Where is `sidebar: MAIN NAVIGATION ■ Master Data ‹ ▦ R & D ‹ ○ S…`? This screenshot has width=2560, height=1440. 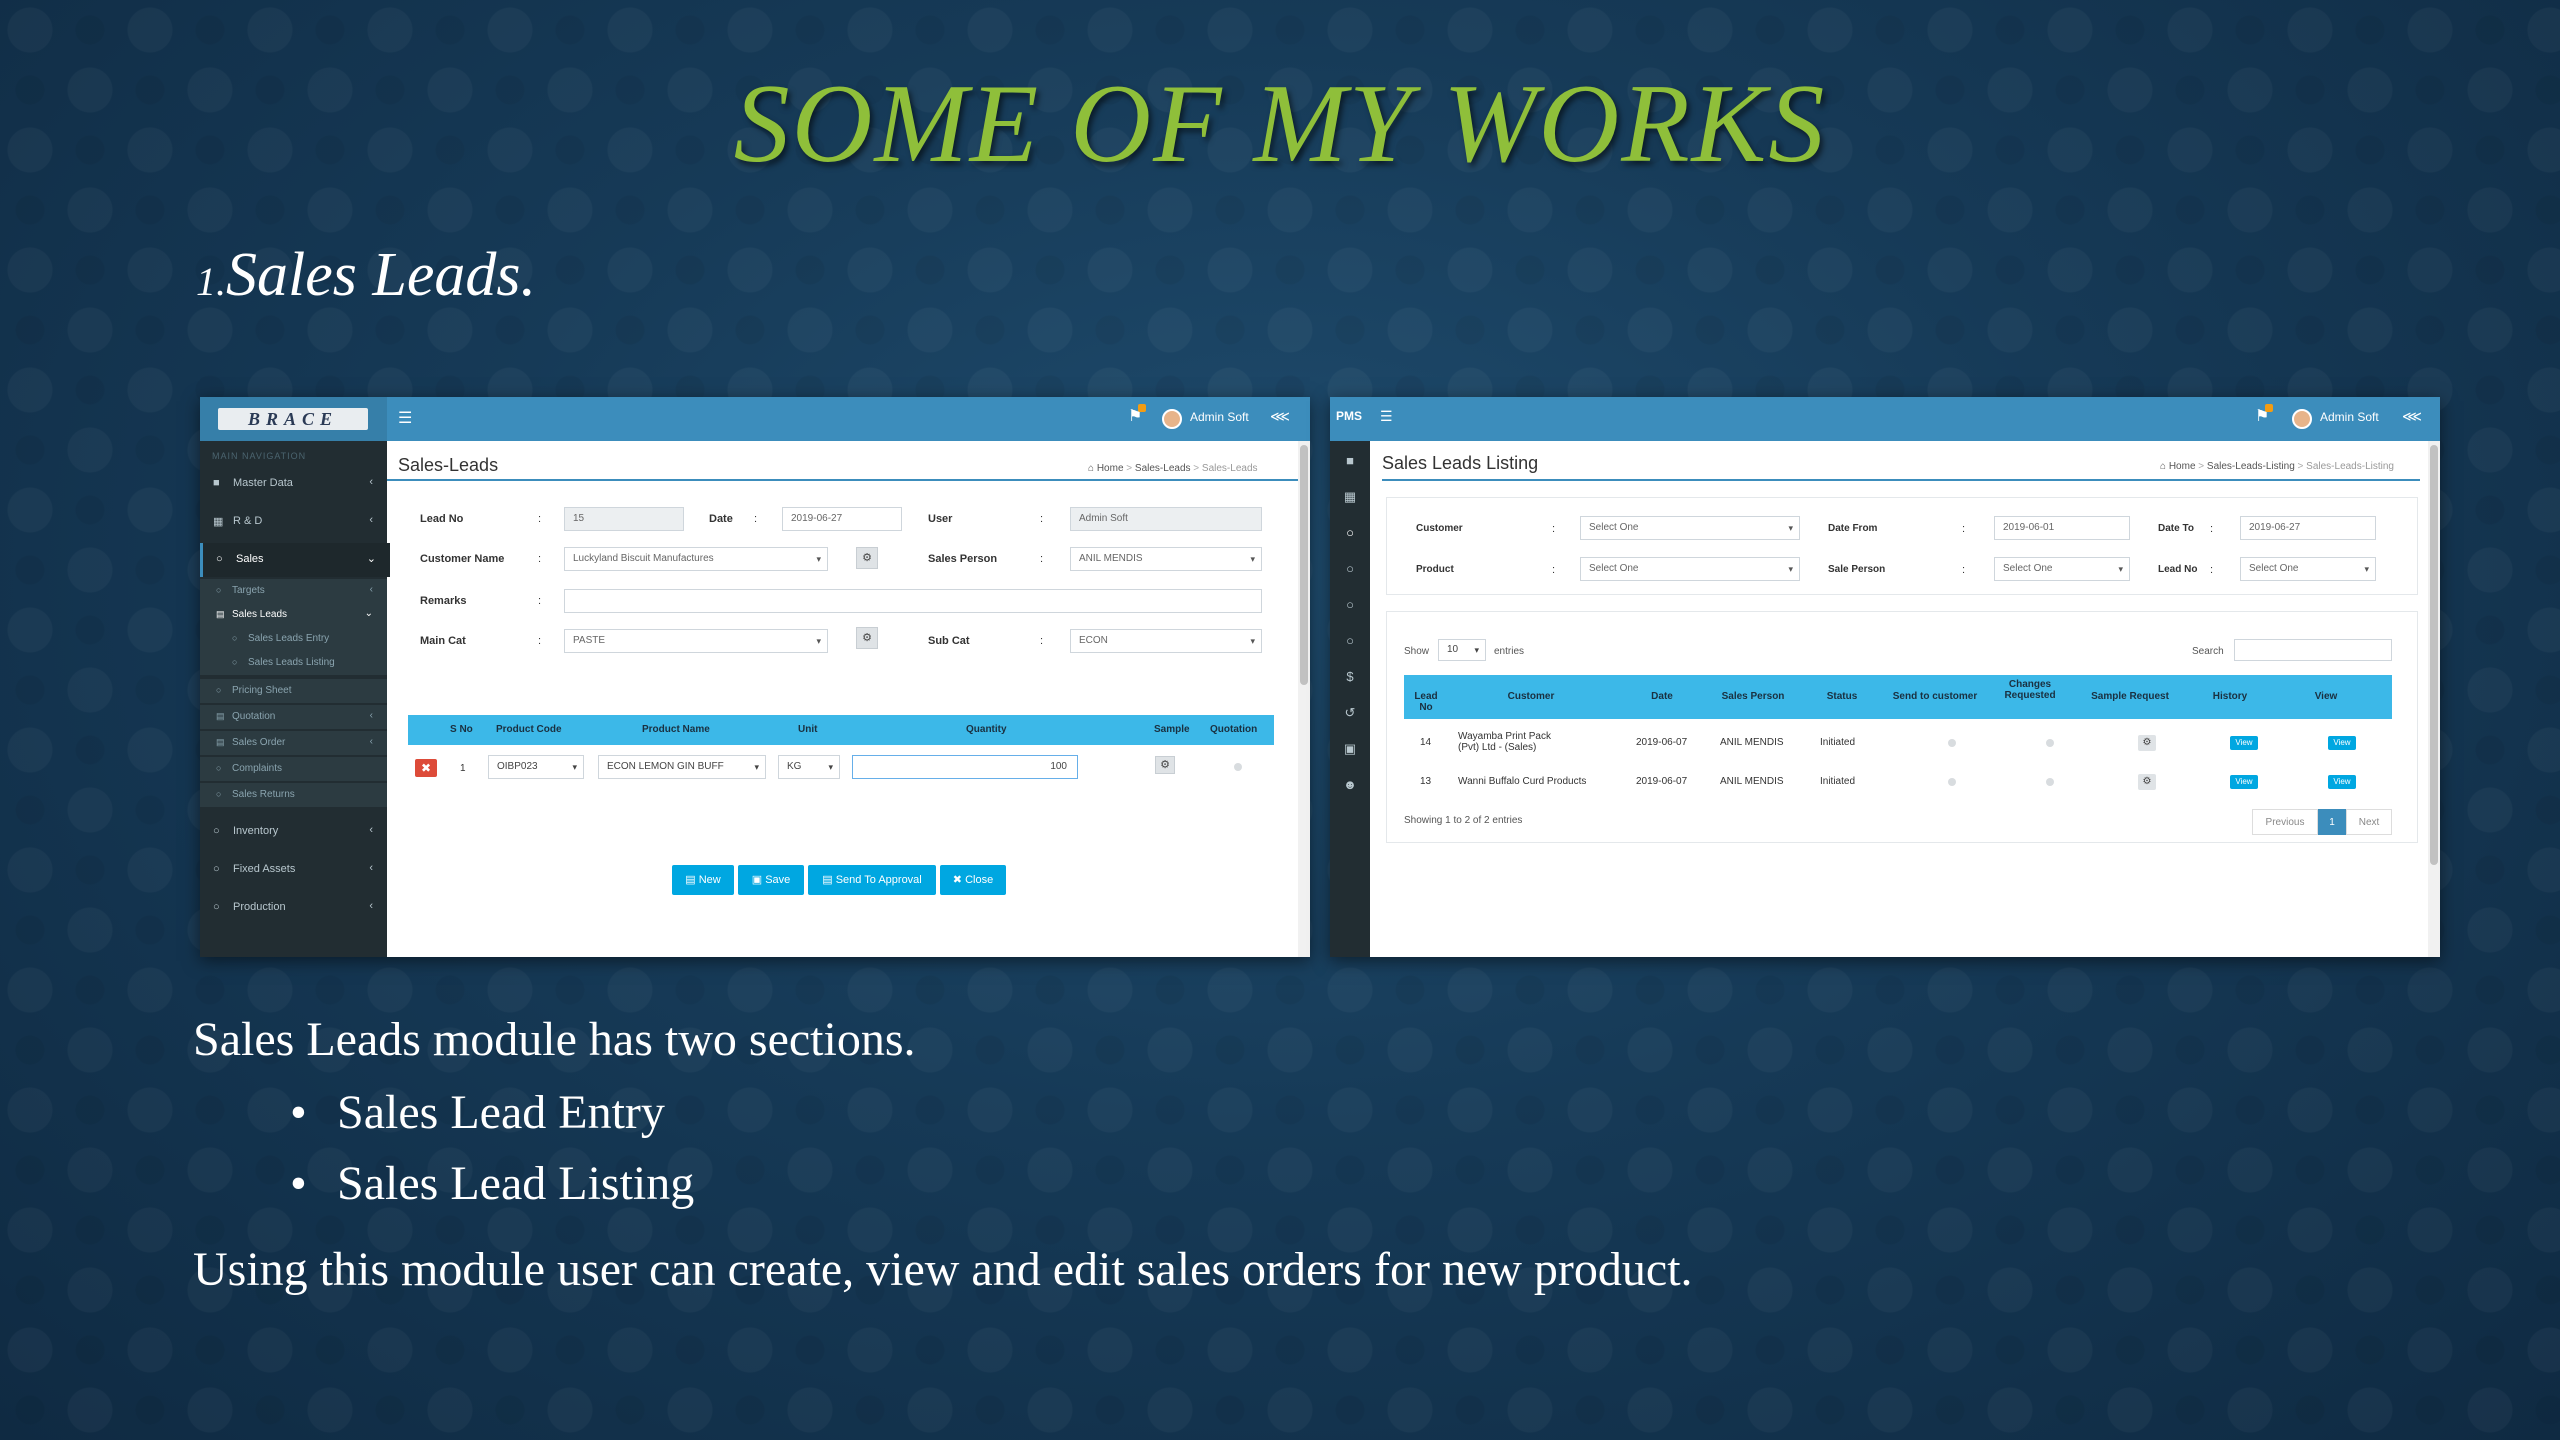 sidebar: MAIN NAVIGATION ■ Master Data ‹ ▦ R & D ‹ ○ S… is located at coordinates (295, 699).